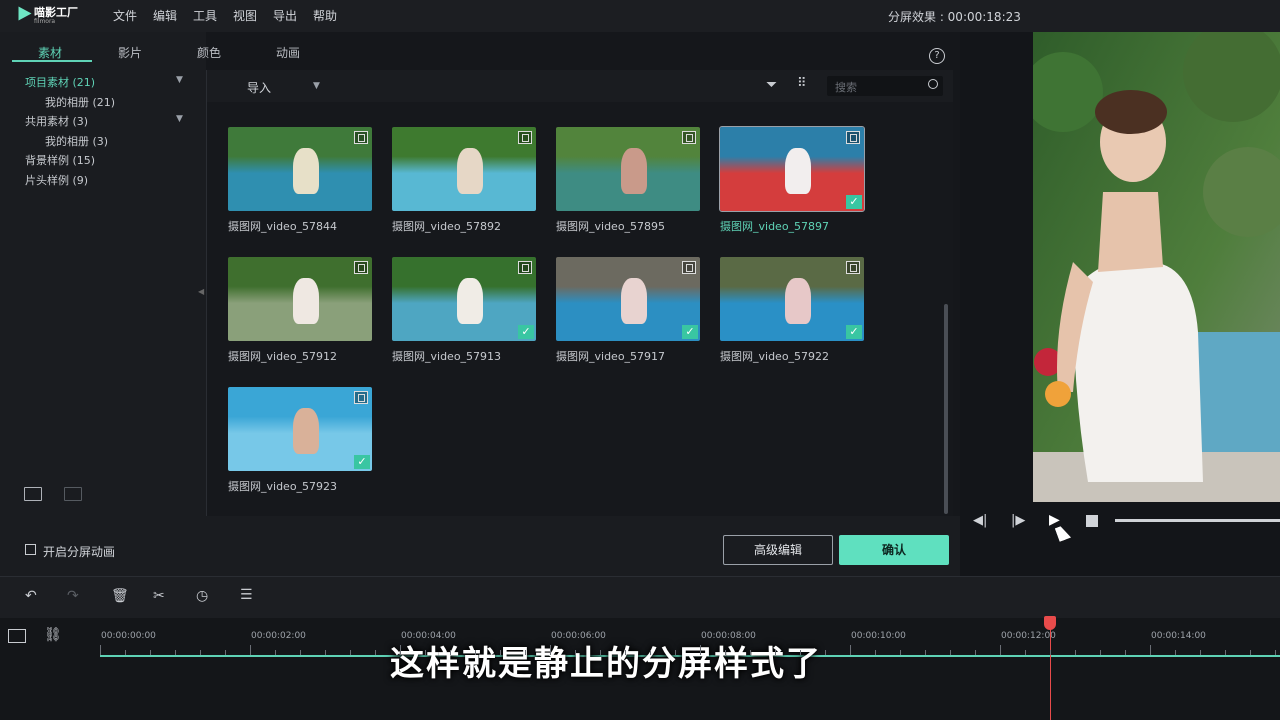  I want to click on stop-icon, so click(1092, 521).